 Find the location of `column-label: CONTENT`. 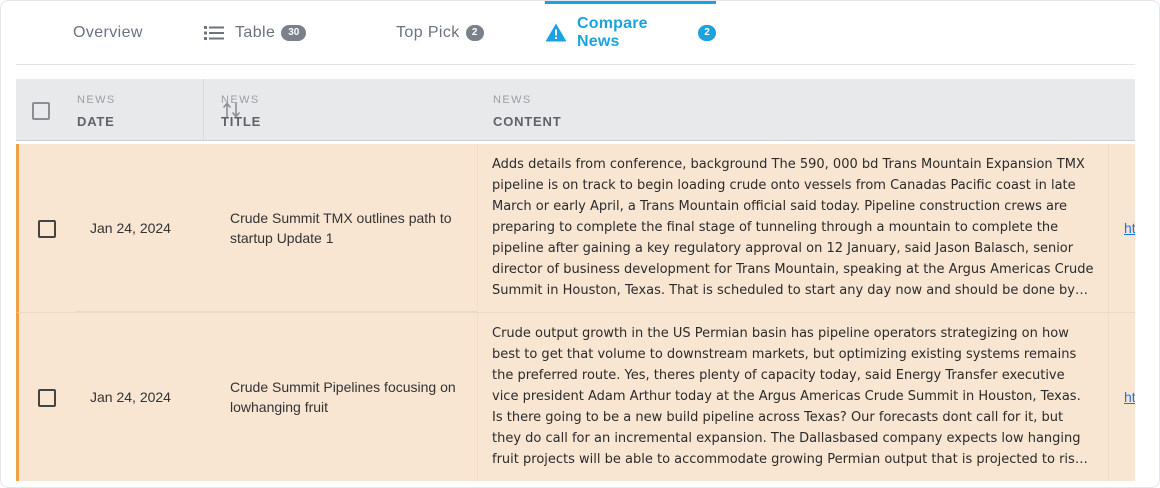

column-label: CONTENT is located at coordinates (527, 121).